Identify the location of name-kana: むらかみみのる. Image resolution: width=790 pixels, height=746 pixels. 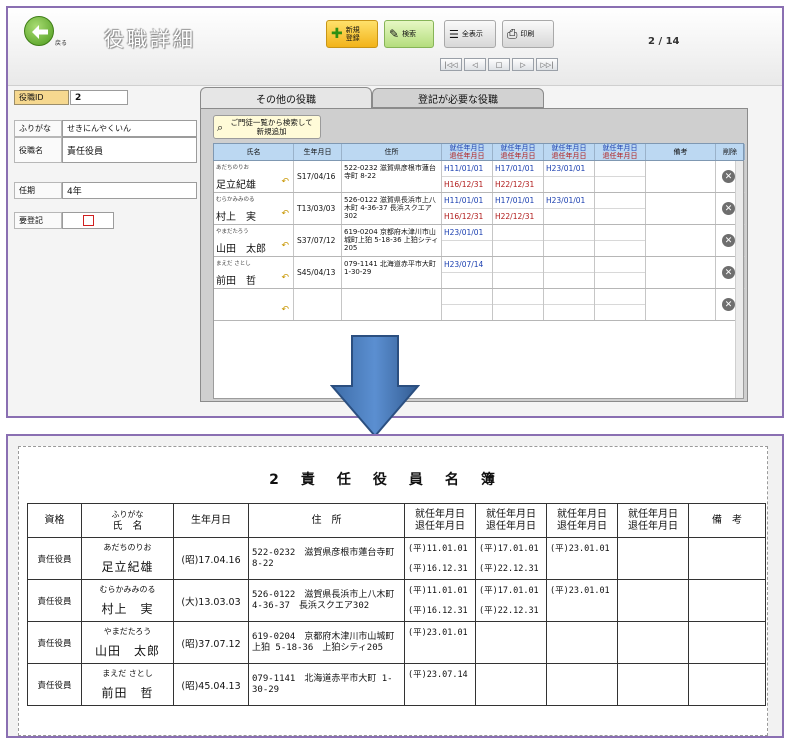
(235, 200).